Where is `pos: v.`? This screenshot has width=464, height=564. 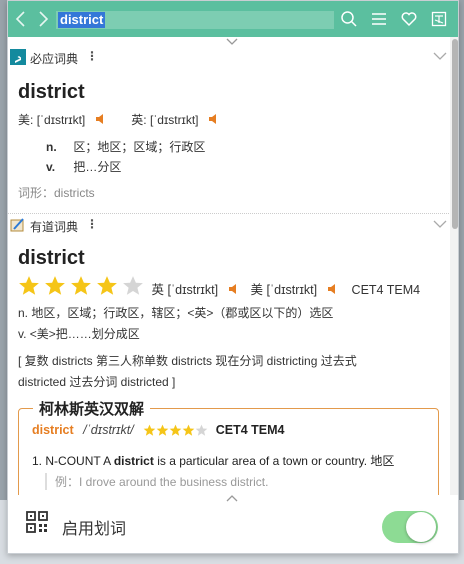 pos: v. is located at coordinates (51, 167).